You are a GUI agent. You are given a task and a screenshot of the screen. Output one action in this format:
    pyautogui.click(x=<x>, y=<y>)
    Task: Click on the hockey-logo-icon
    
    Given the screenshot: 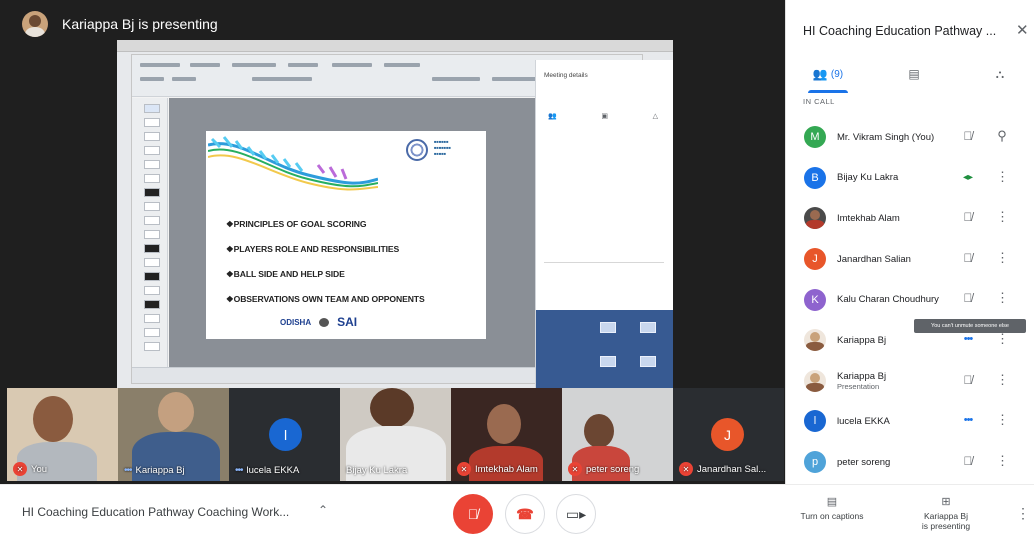 What is the action you would take?
    pyautogui.click(x=324, y=322)
    